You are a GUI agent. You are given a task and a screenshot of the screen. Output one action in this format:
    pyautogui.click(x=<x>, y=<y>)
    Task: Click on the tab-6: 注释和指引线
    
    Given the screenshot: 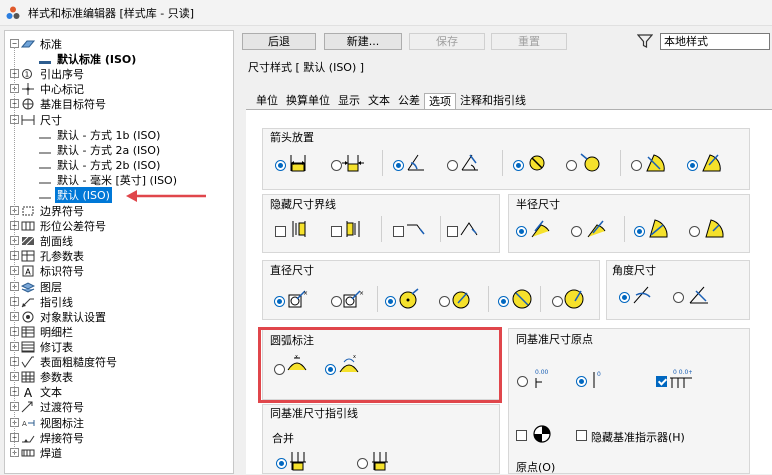 What is the action you would take?
    pyautogui.click(x=493, y=101)
    